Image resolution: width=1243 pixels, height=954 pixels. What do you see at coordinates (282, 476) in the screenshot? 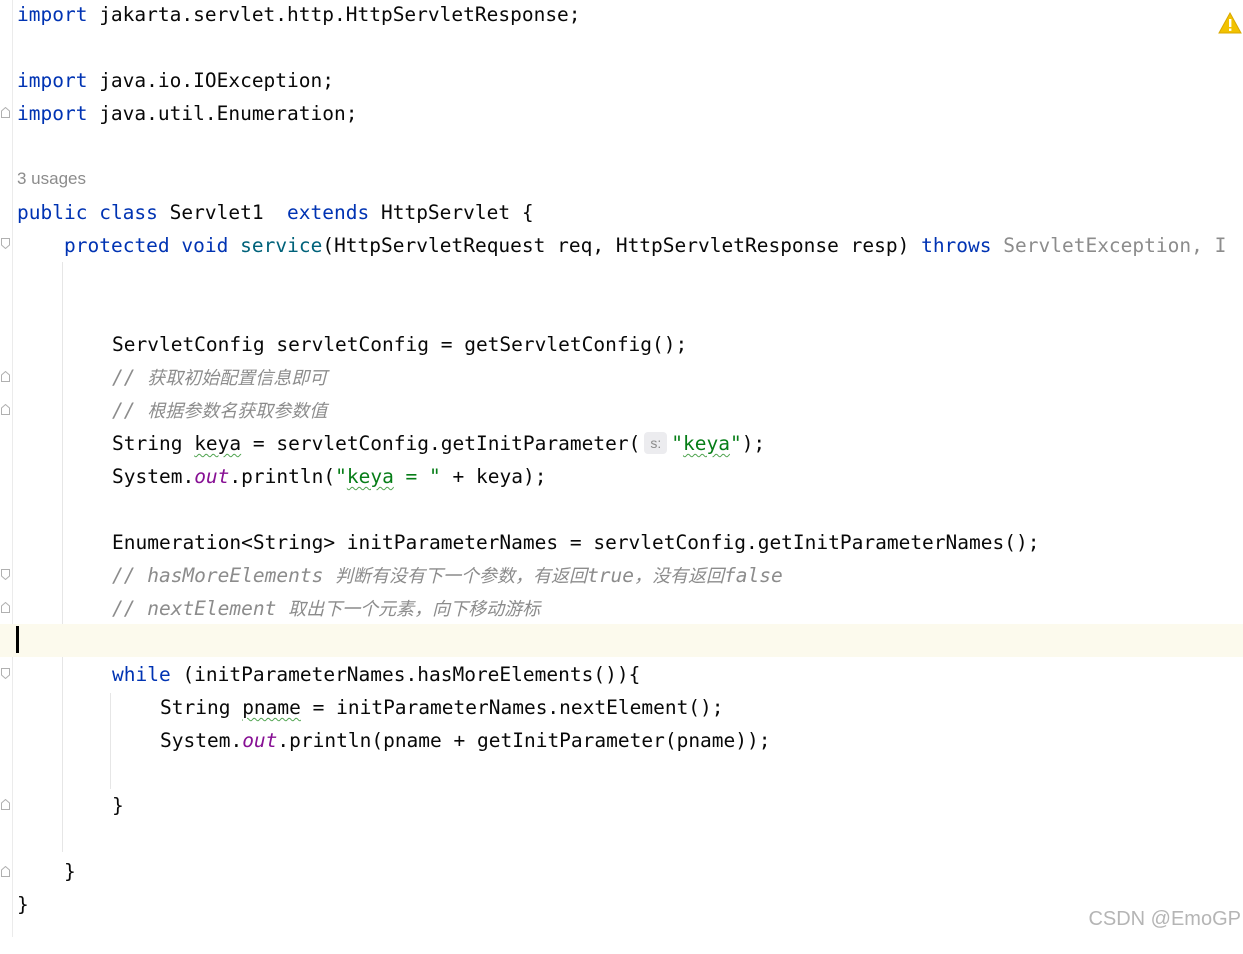
I see `code-text: .println(` at bounding box center [282, 476].